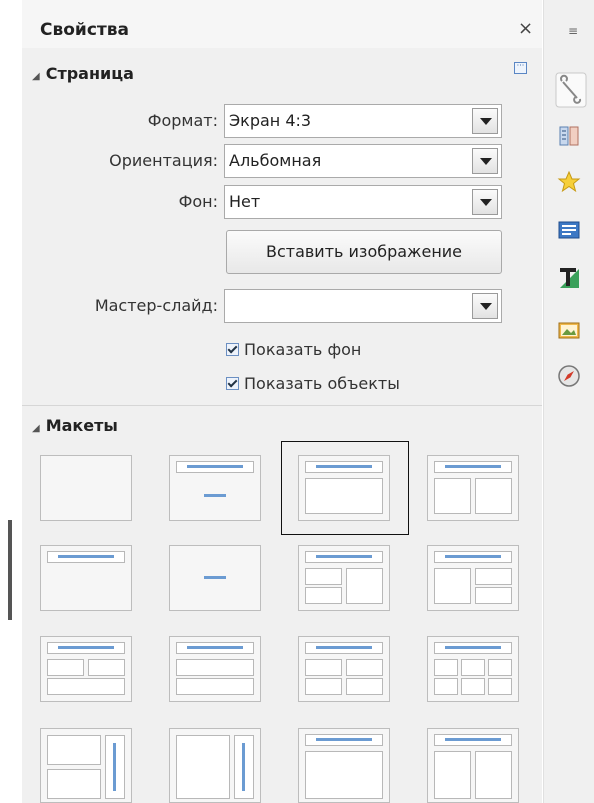  Describe the element at coordinates (81, 425) in the screenshot. I see `layouts-section-title: Макеты` at that location.